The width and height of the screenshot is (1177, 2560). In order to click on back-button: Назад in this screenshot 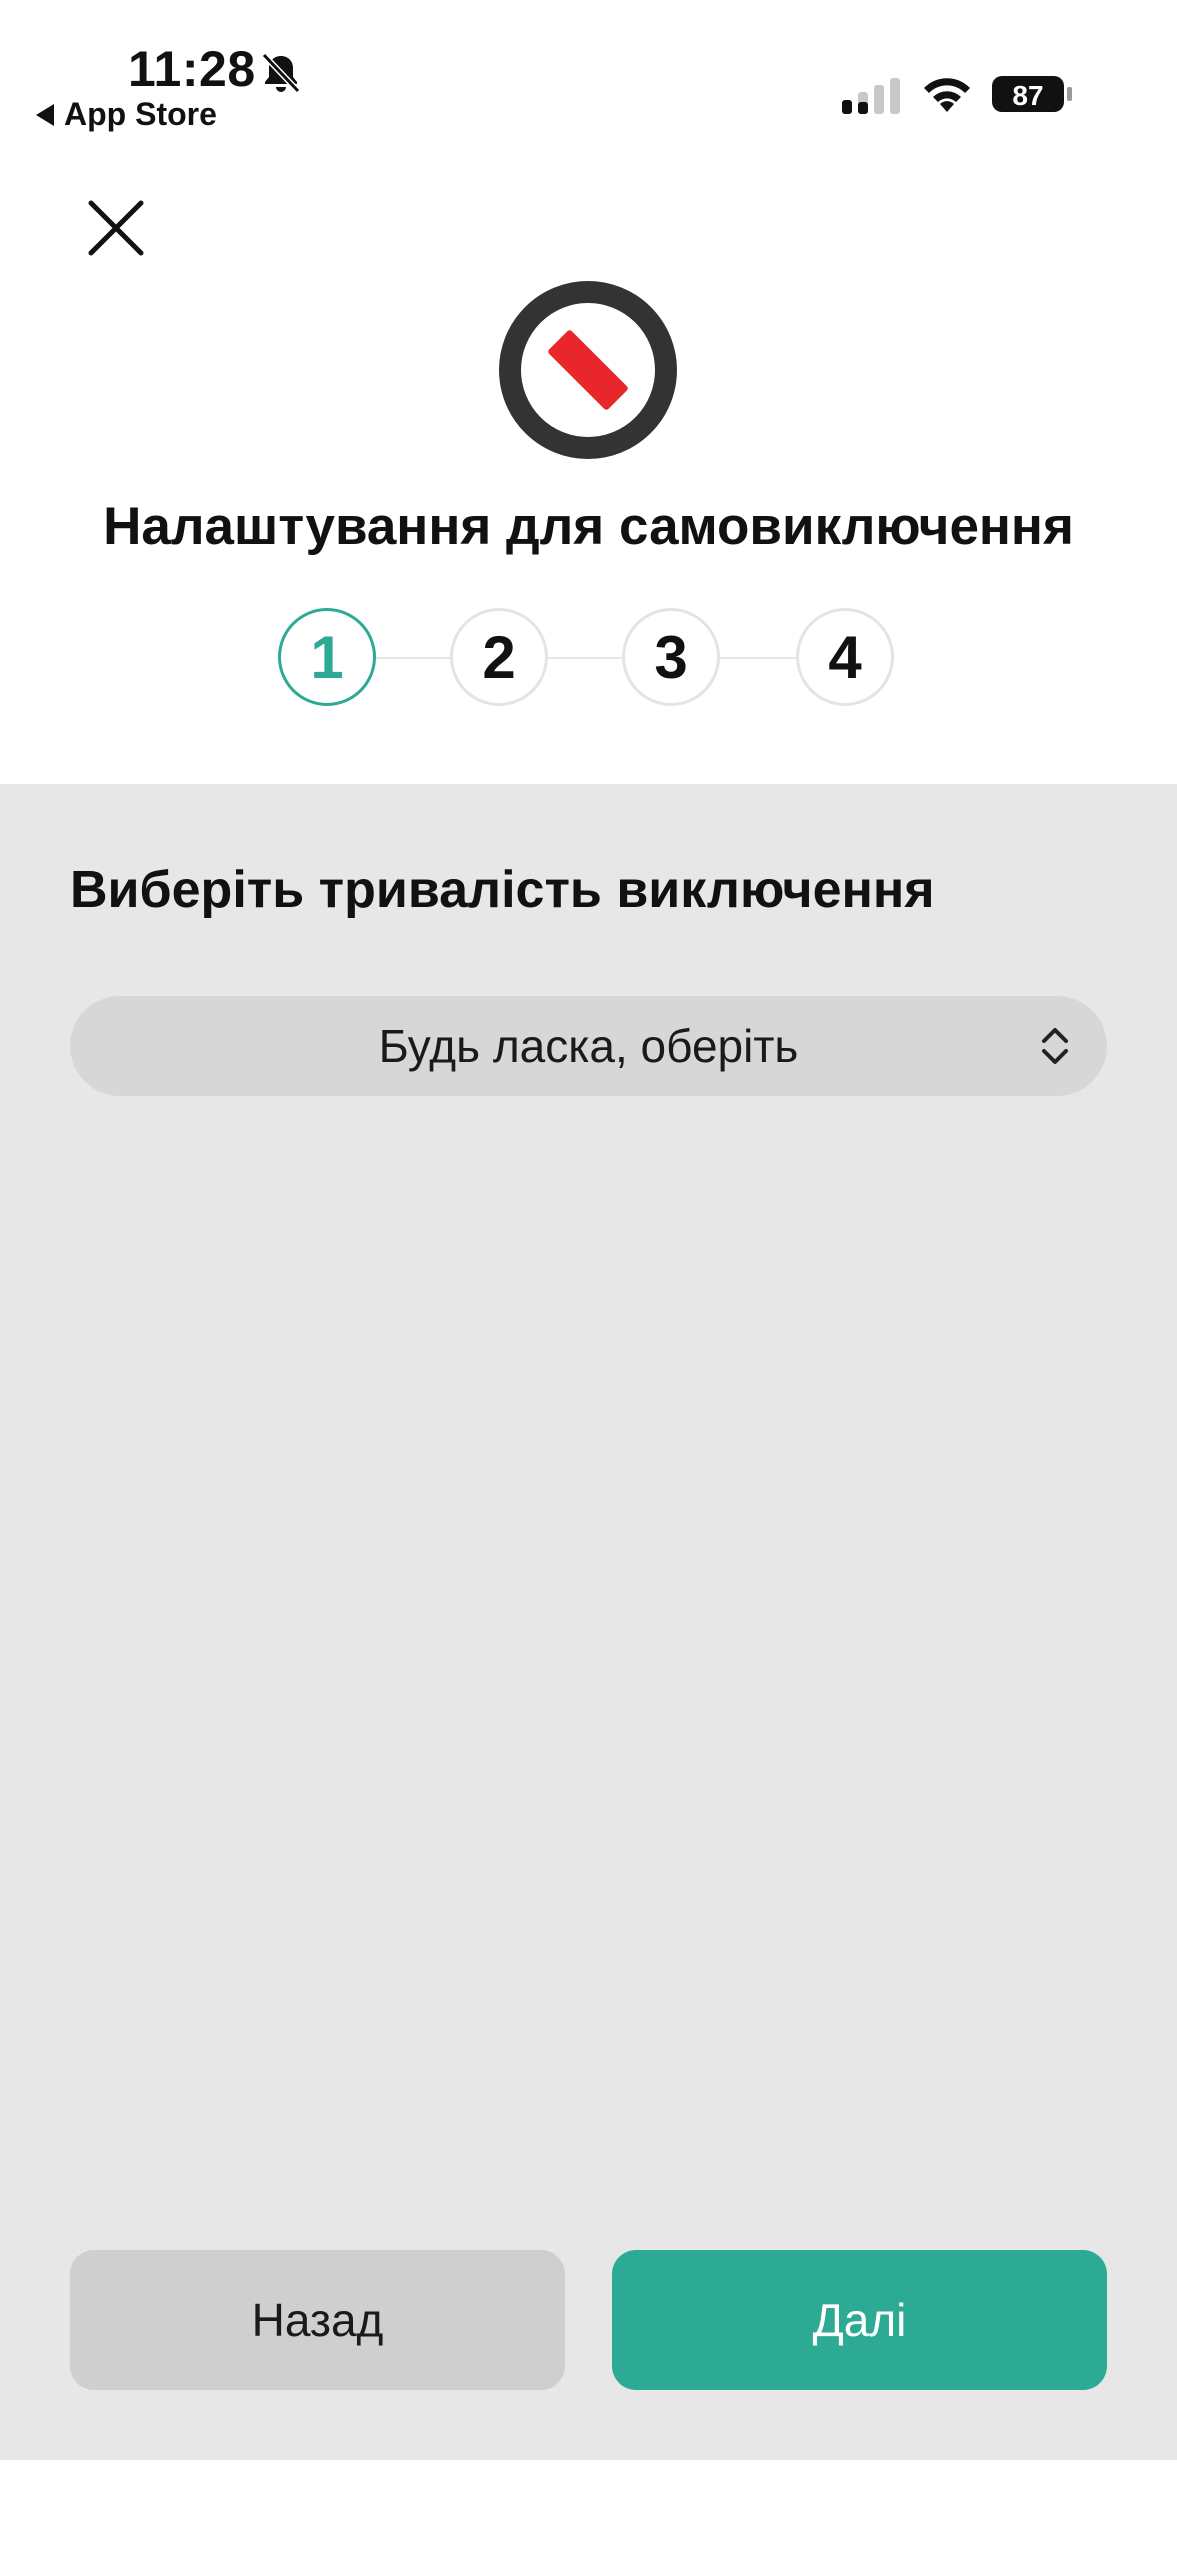, I will do `click(317, 2320)`.